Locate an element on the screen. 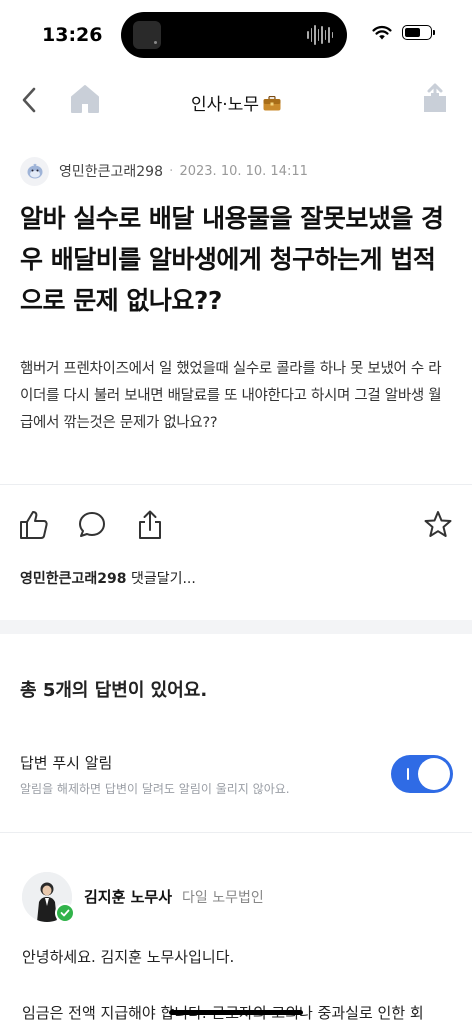  post-author-row: 영민한큰고래298 · 2023. 10. 10. 14:11 is located at coordinates (236, 171).